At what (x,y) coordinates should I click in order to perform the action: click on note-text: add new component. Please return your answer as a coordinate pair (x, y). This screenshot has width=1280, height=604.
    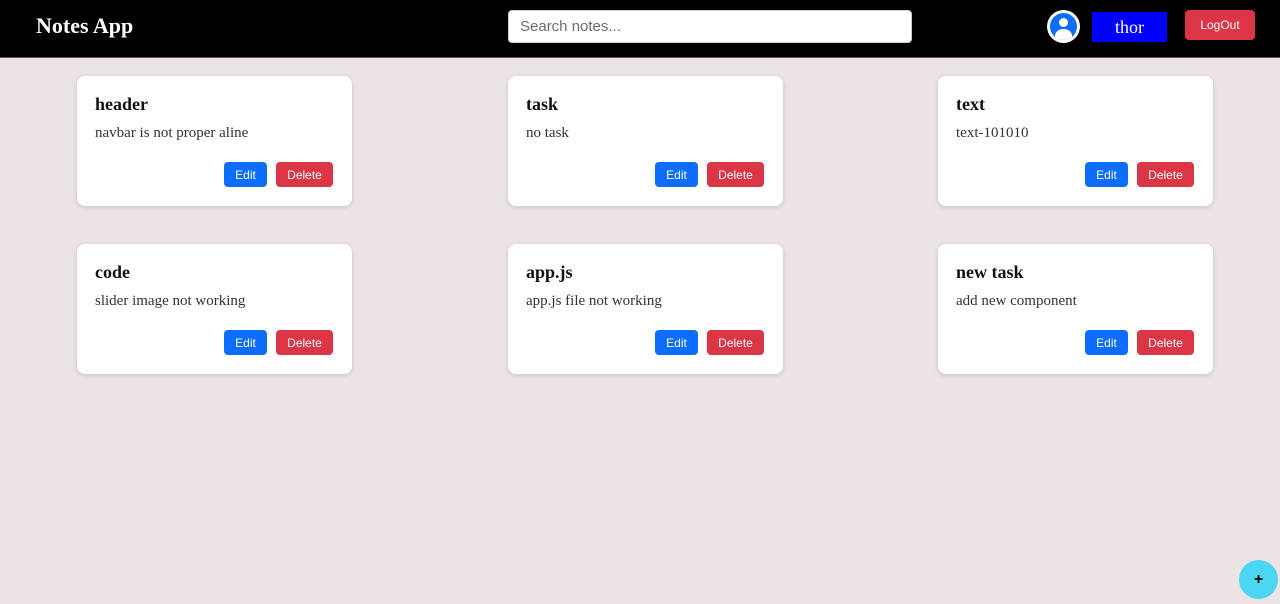
    Looking at the image, I should click on (1016, 301).